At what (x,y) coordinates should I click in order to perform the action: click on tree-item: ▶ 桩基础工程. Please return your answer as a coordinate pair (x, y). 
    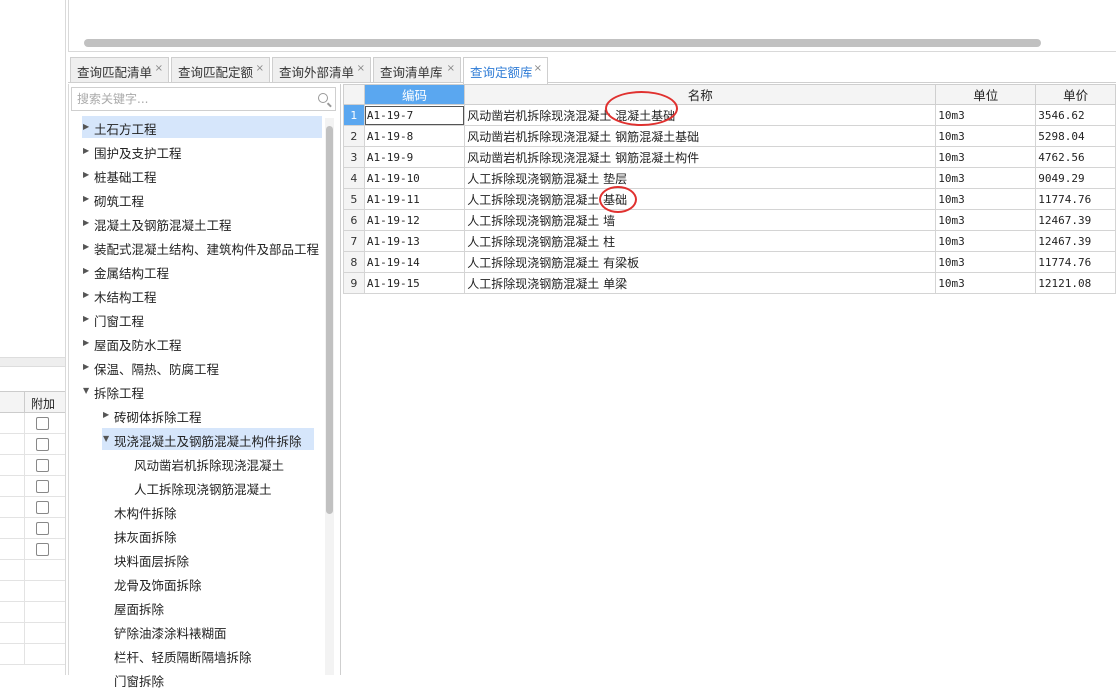
    Looking at the image, I should click on (121, 175).